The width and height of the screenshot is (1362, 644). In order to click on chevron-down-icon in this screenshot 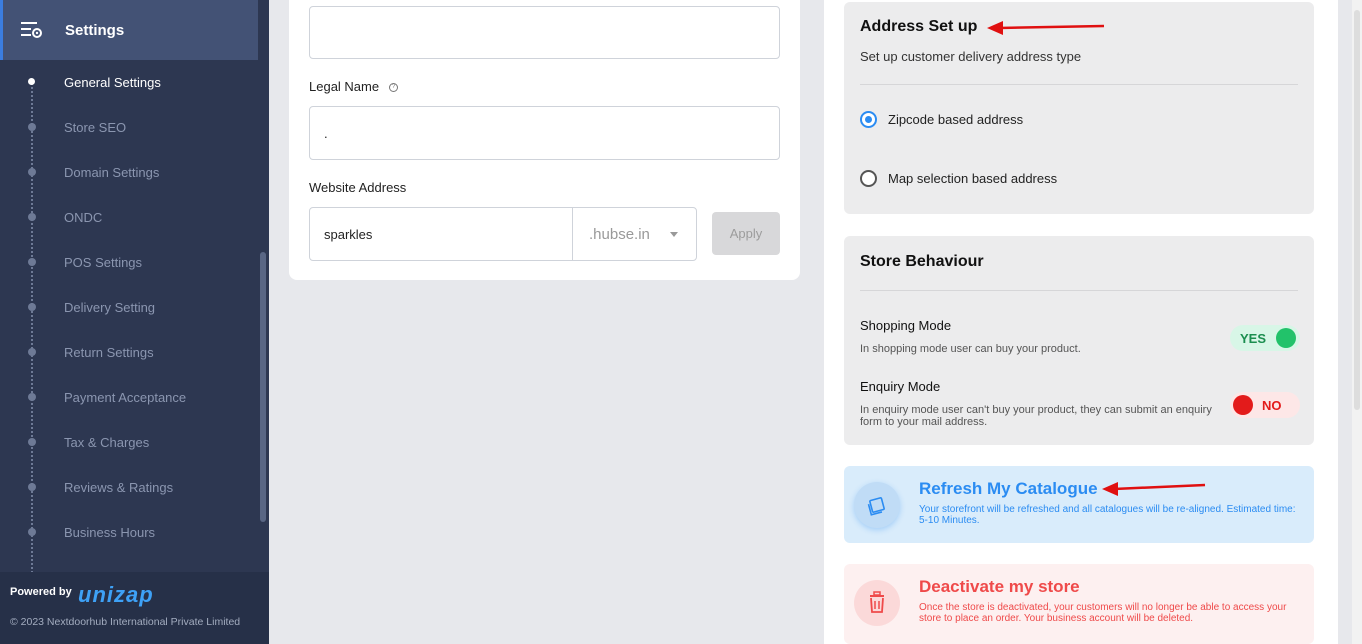, I will do `click(674, 234)`.